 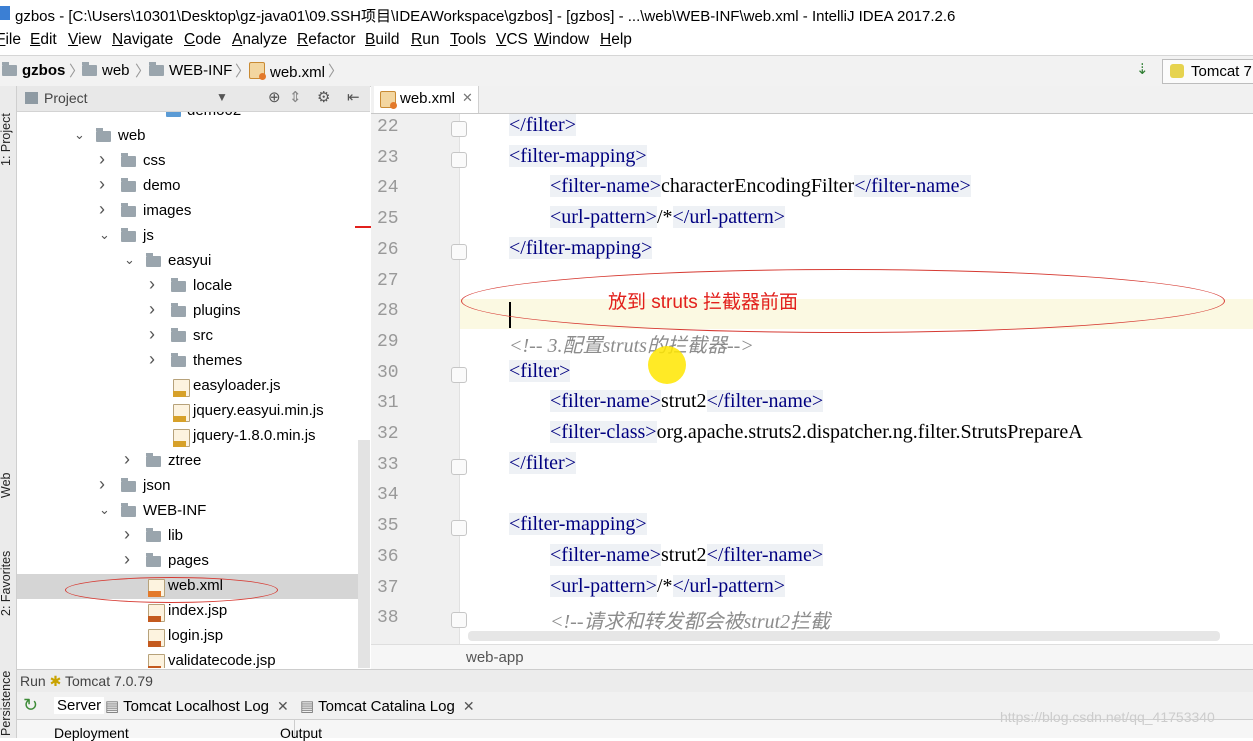 What do you see at coordinates (353, 97) in the screenshot?
I see `hide-panel-icon: ⇤` at bounding box center [353, 97].